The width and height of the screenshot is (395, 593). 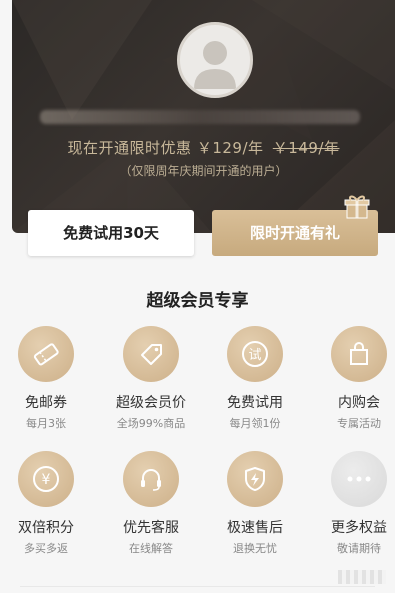 What do you see at coordinates (46, 403) in the screenshot?
I see `benefit-name: 免邮券` at bounding box center [46, 403].